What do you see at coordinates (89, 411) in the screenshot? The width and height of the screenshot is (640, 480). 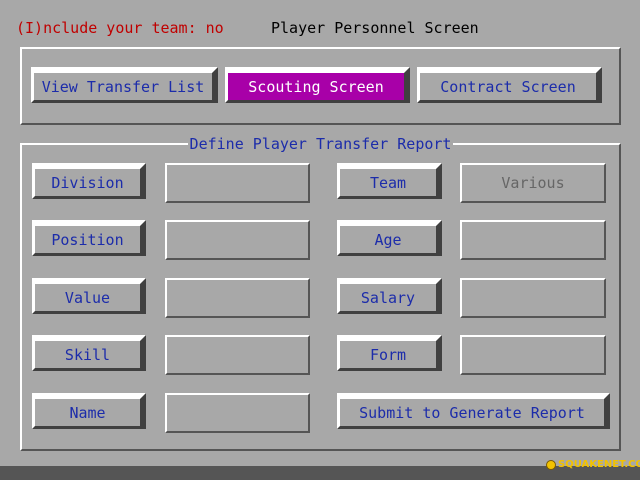 I see `name-button: Name` at bounding box center [89, 411].